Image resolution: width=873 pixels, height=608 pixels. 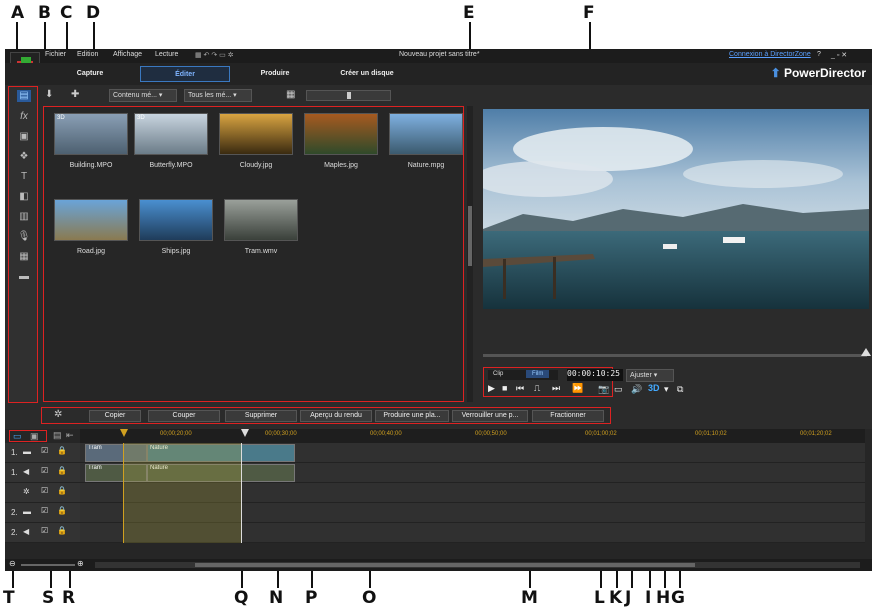 I want to click on effect-room-icon: fx, so click(x=24, y=117).